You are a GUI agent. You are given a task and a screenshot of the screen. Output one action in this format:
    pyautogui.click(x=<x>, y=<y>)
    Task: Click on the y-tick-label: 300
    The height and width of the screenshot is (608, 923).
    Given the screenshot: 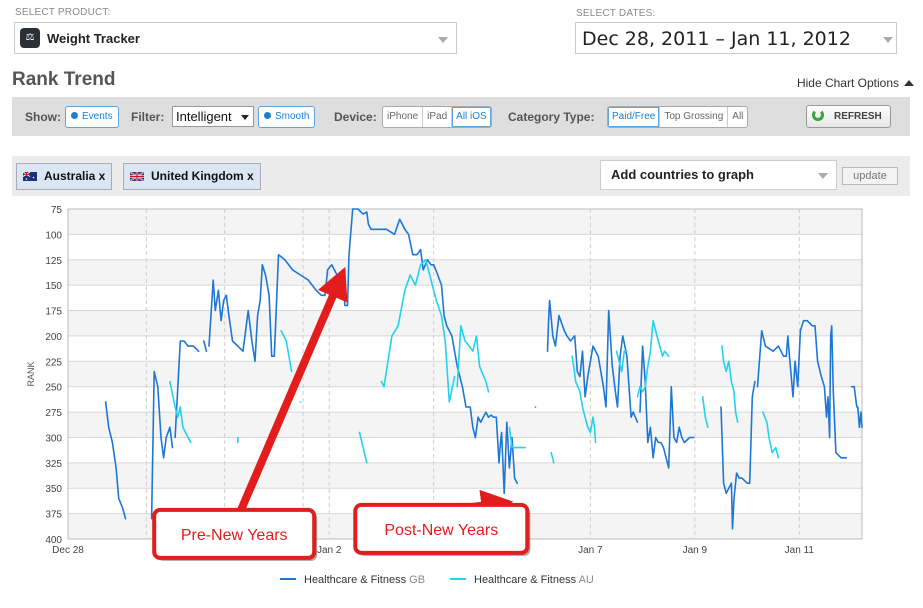 What is the action you would take?
    pyautogui.click(x=53, y=438)
    